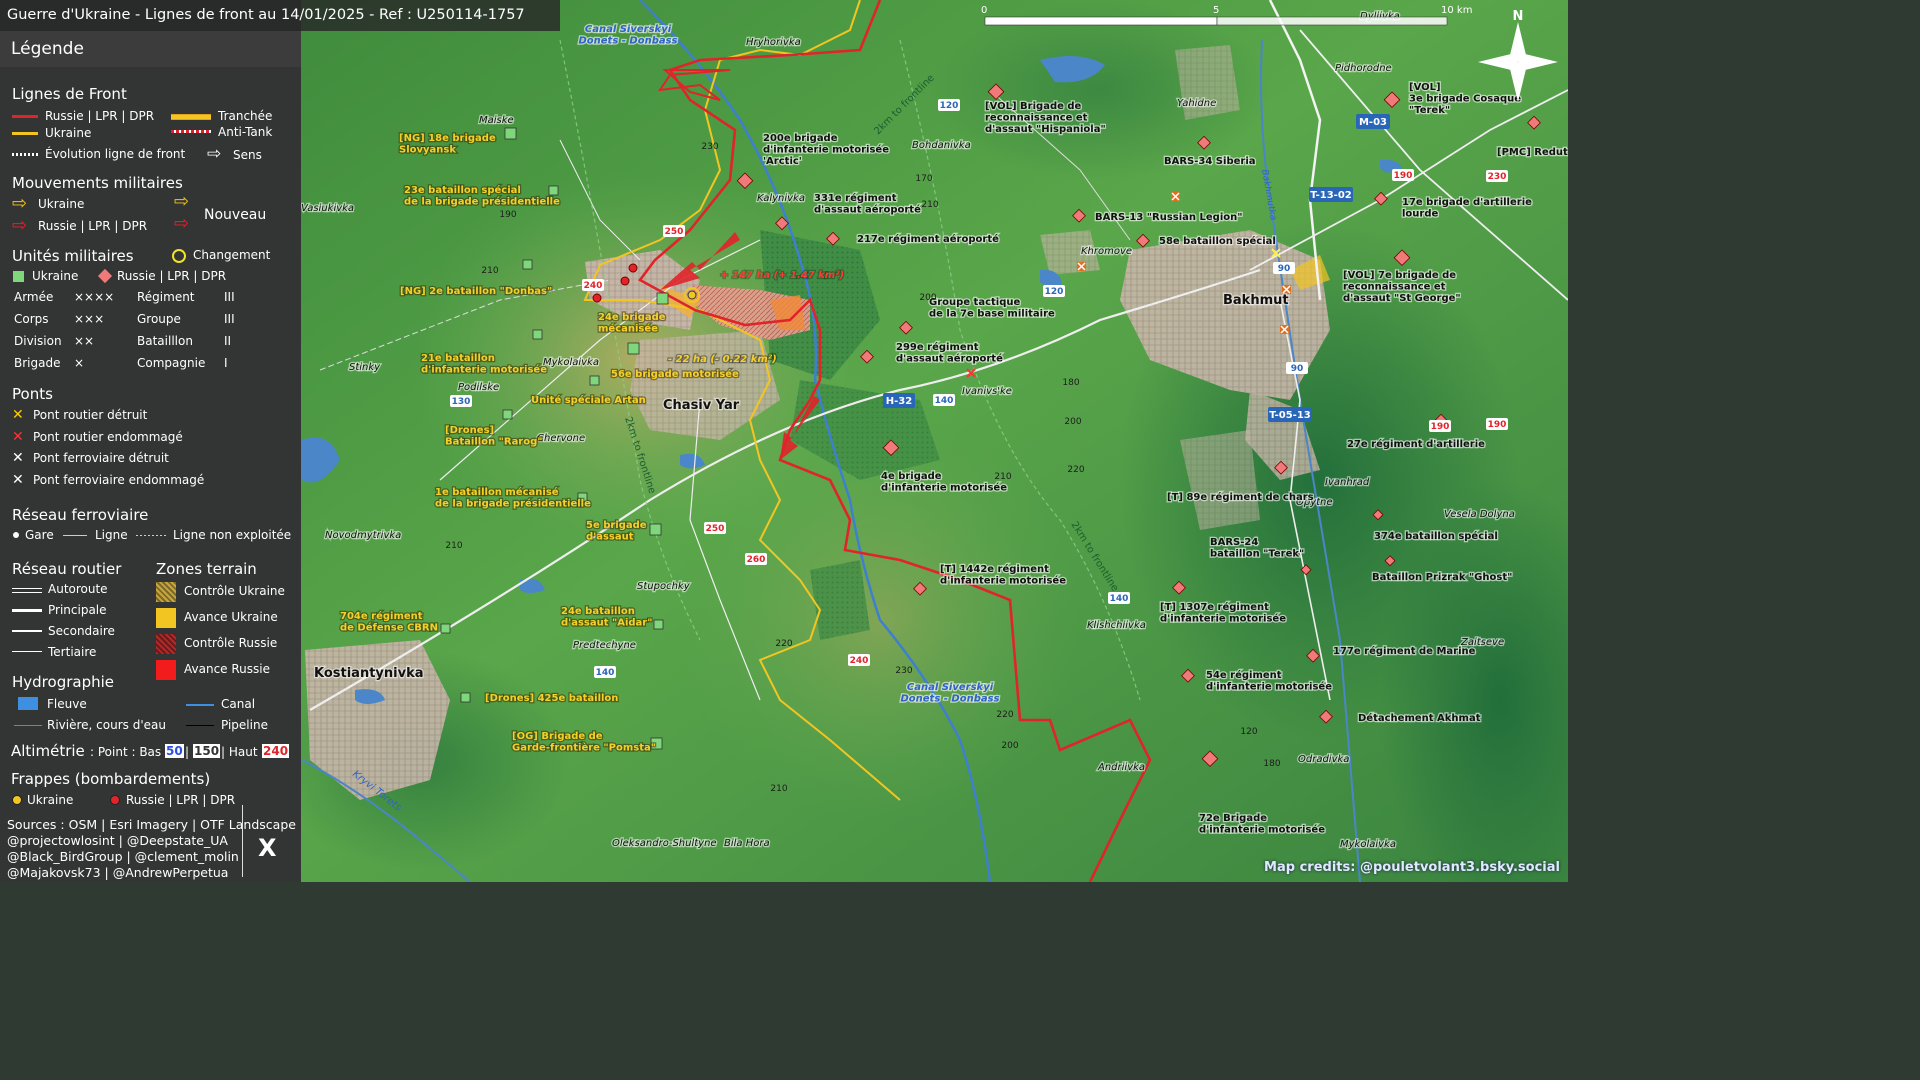 The image size is (1920, 1080). Describe the element at coordinates (174, 751) in the screenshot. I see `legend-altimetry-low: 50` at that location.